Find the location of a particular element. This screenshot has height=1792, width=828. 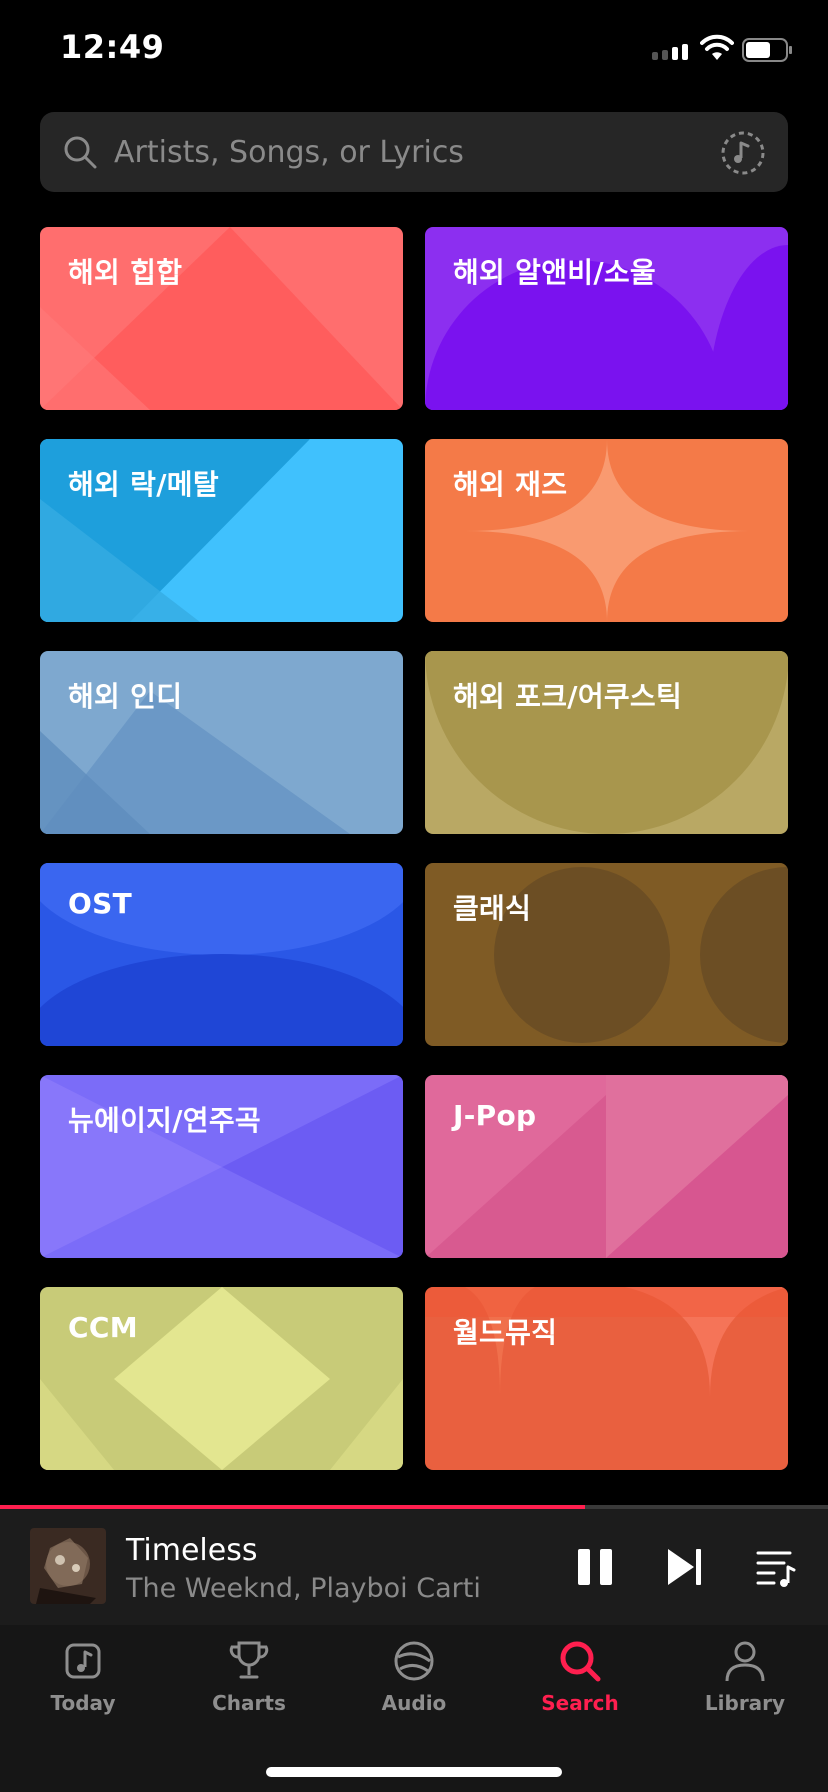

tab-label: Audio is located at coordinates (414, 1703).